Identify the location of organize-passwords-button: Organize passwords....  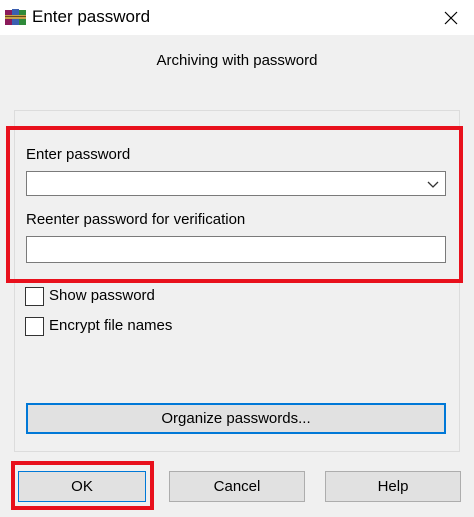
(236, 418).